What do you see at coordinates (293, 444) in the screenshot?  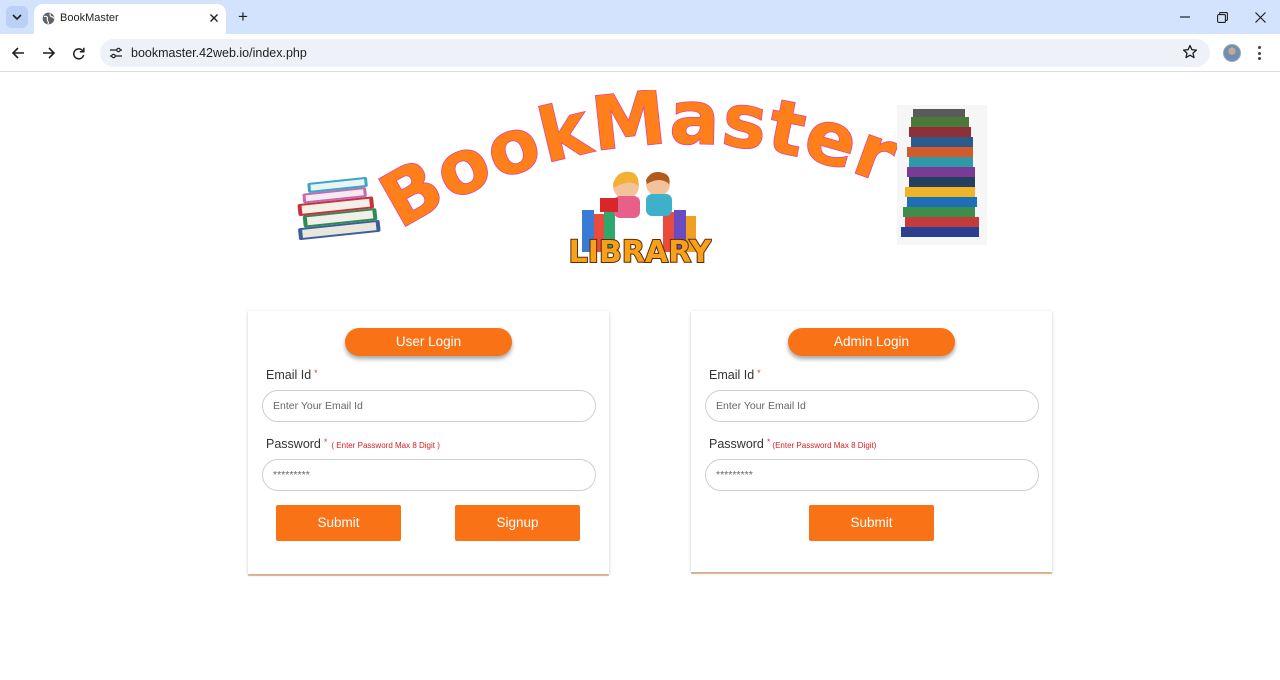 I see `user-password-label-text: Password` at bounding box center [293, 444].